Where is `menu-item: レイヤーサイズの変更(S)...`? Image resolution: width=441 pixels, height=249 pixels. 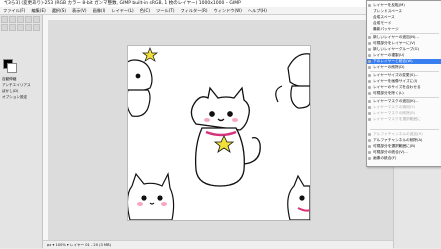 menu-item: レイヤーサイズの変更(S)... is located at coordinates (404, 75).